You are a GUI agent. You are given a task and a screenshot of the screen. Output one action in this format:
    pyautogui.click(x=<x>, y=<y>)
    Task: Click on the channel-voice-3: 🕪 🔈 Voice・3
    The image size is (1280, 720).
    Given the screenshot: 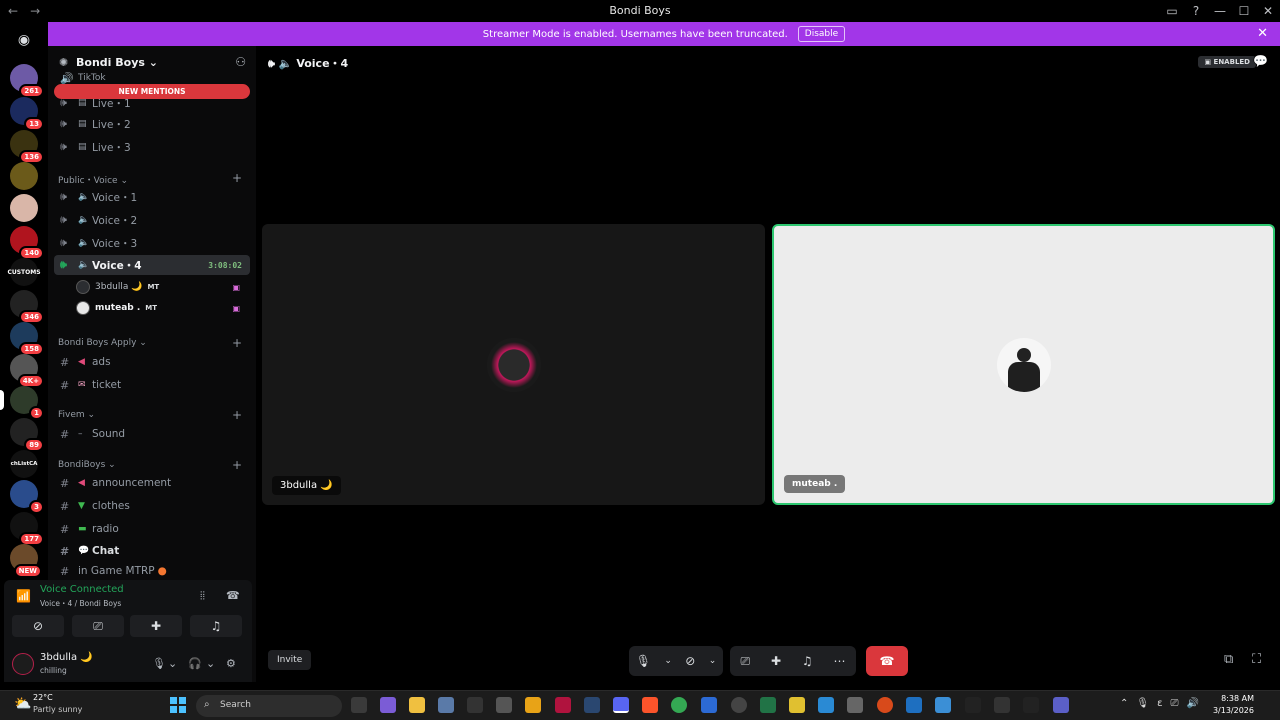 What is the action you would take?
    pyautogui.click(x=152, y=243)
    